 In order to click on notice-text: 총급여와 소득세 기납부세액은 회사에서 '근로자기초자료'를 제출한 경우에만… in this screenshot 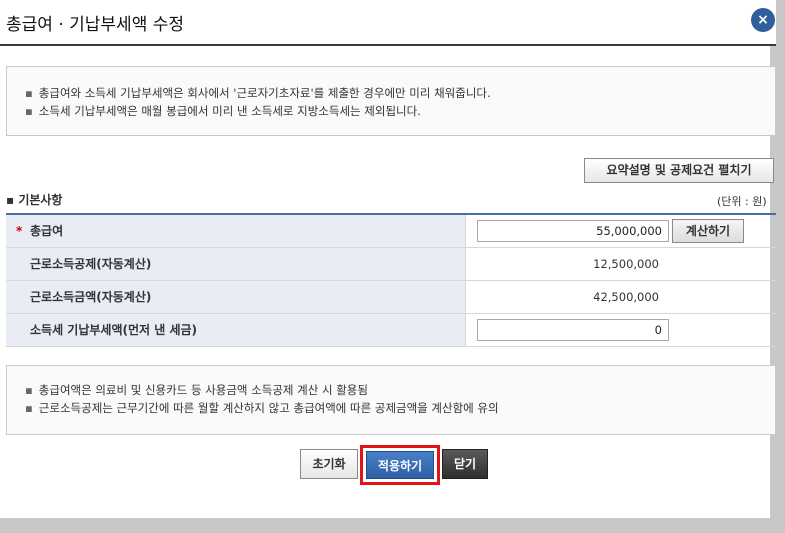, I will do `click(264, 93)`.